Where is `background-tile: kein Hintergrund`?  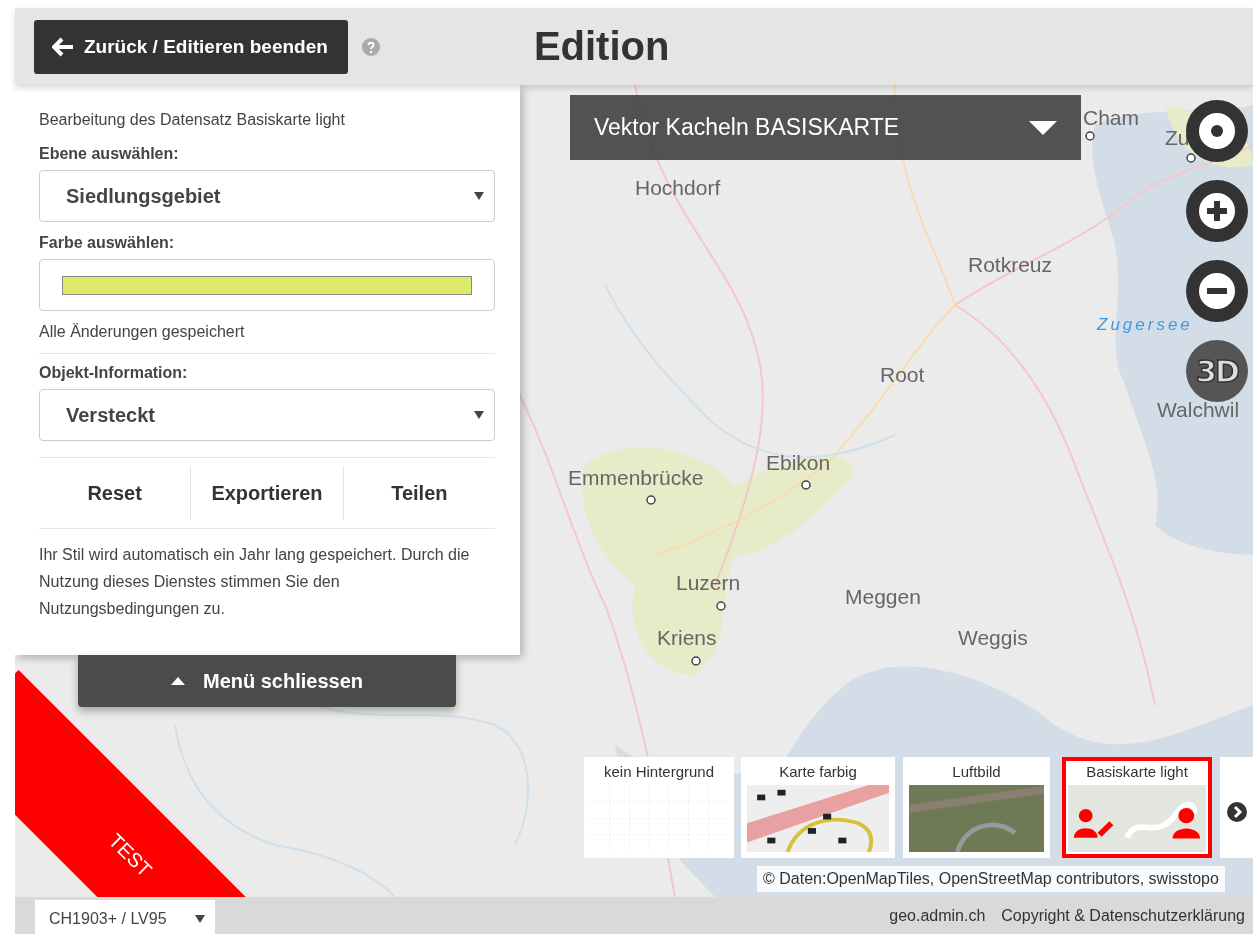 background-tile: kein Hintergrund is located at coordinates (659, 807).